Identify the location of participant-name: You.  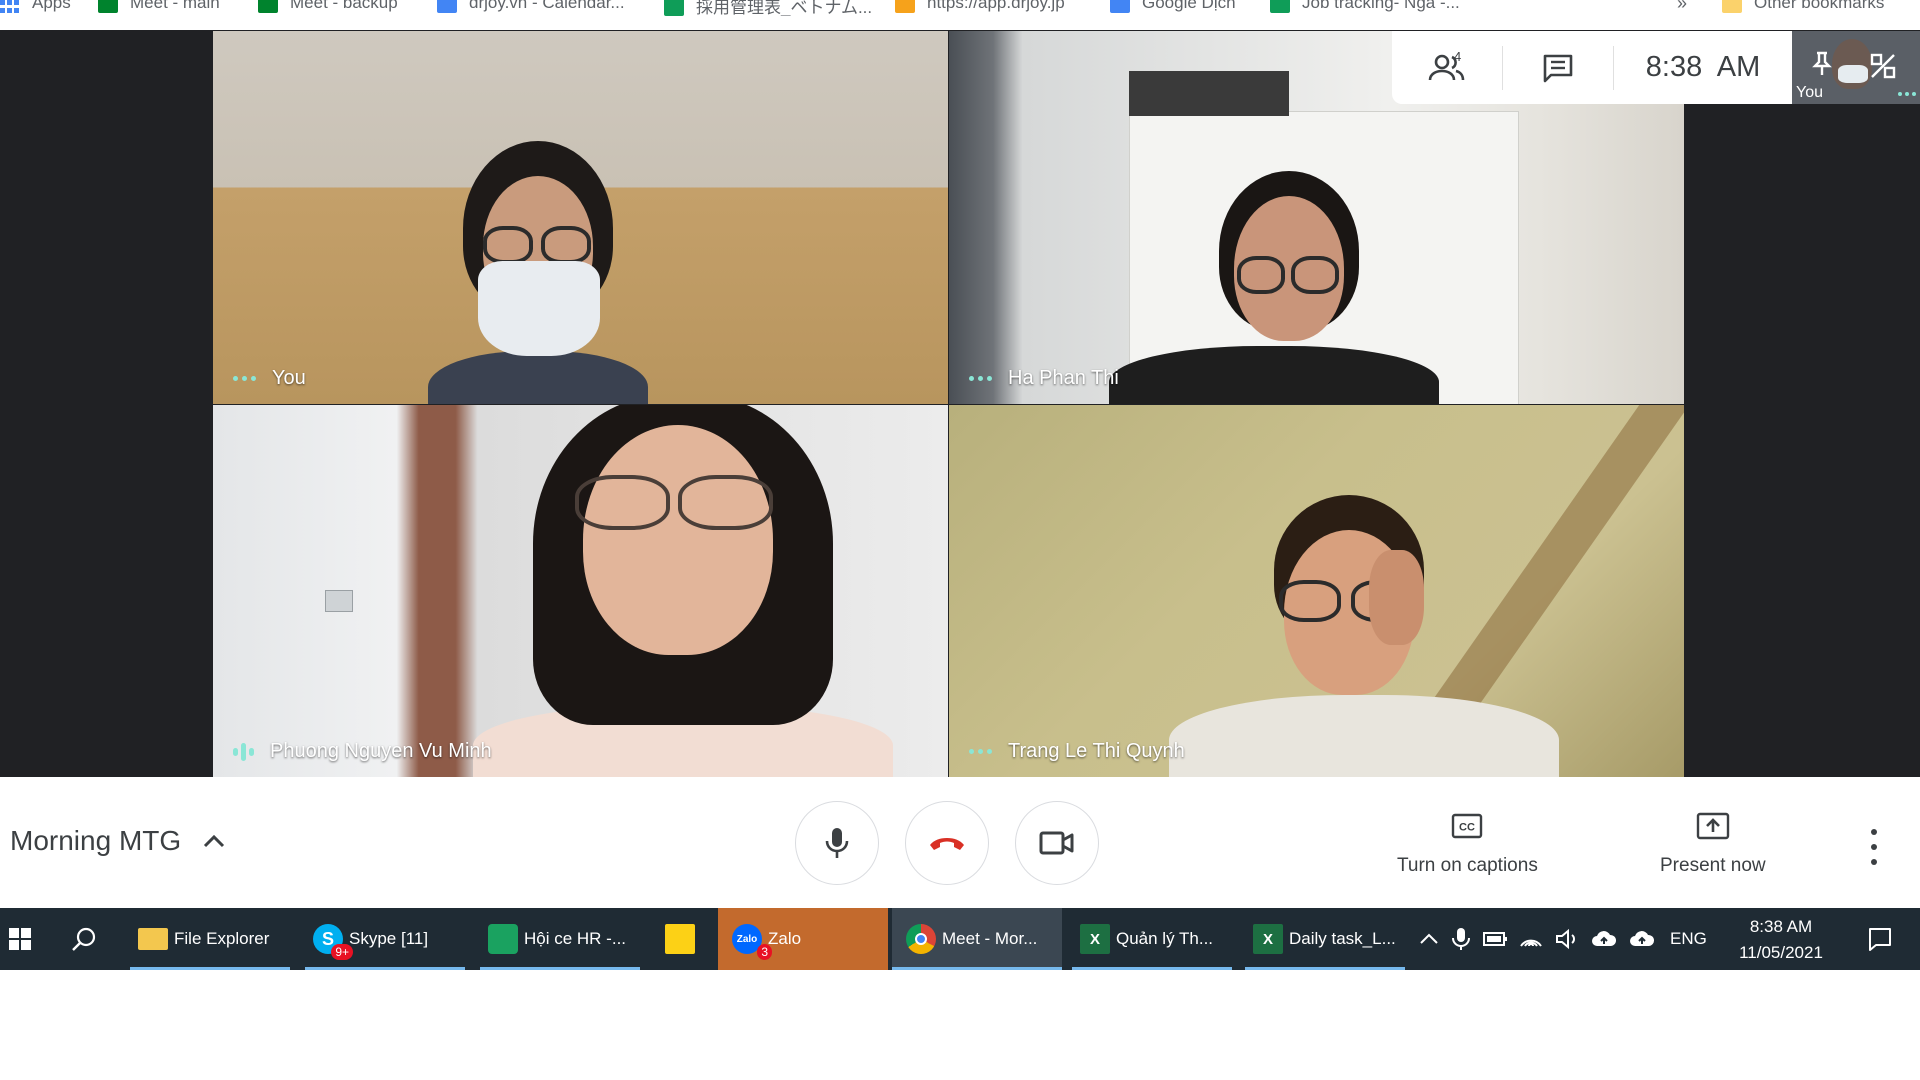
(289, 378).